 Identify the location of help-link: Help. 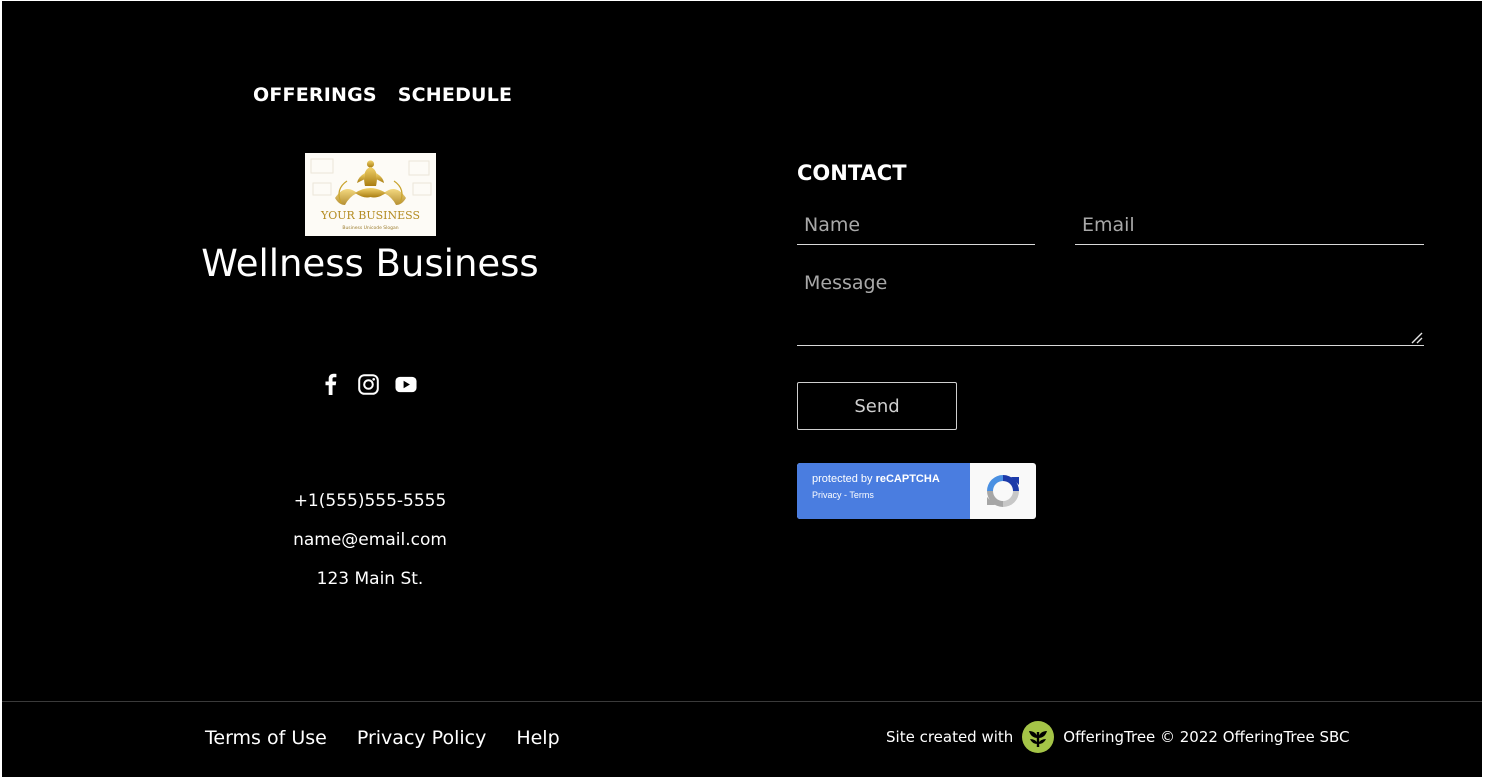
(537, 738).